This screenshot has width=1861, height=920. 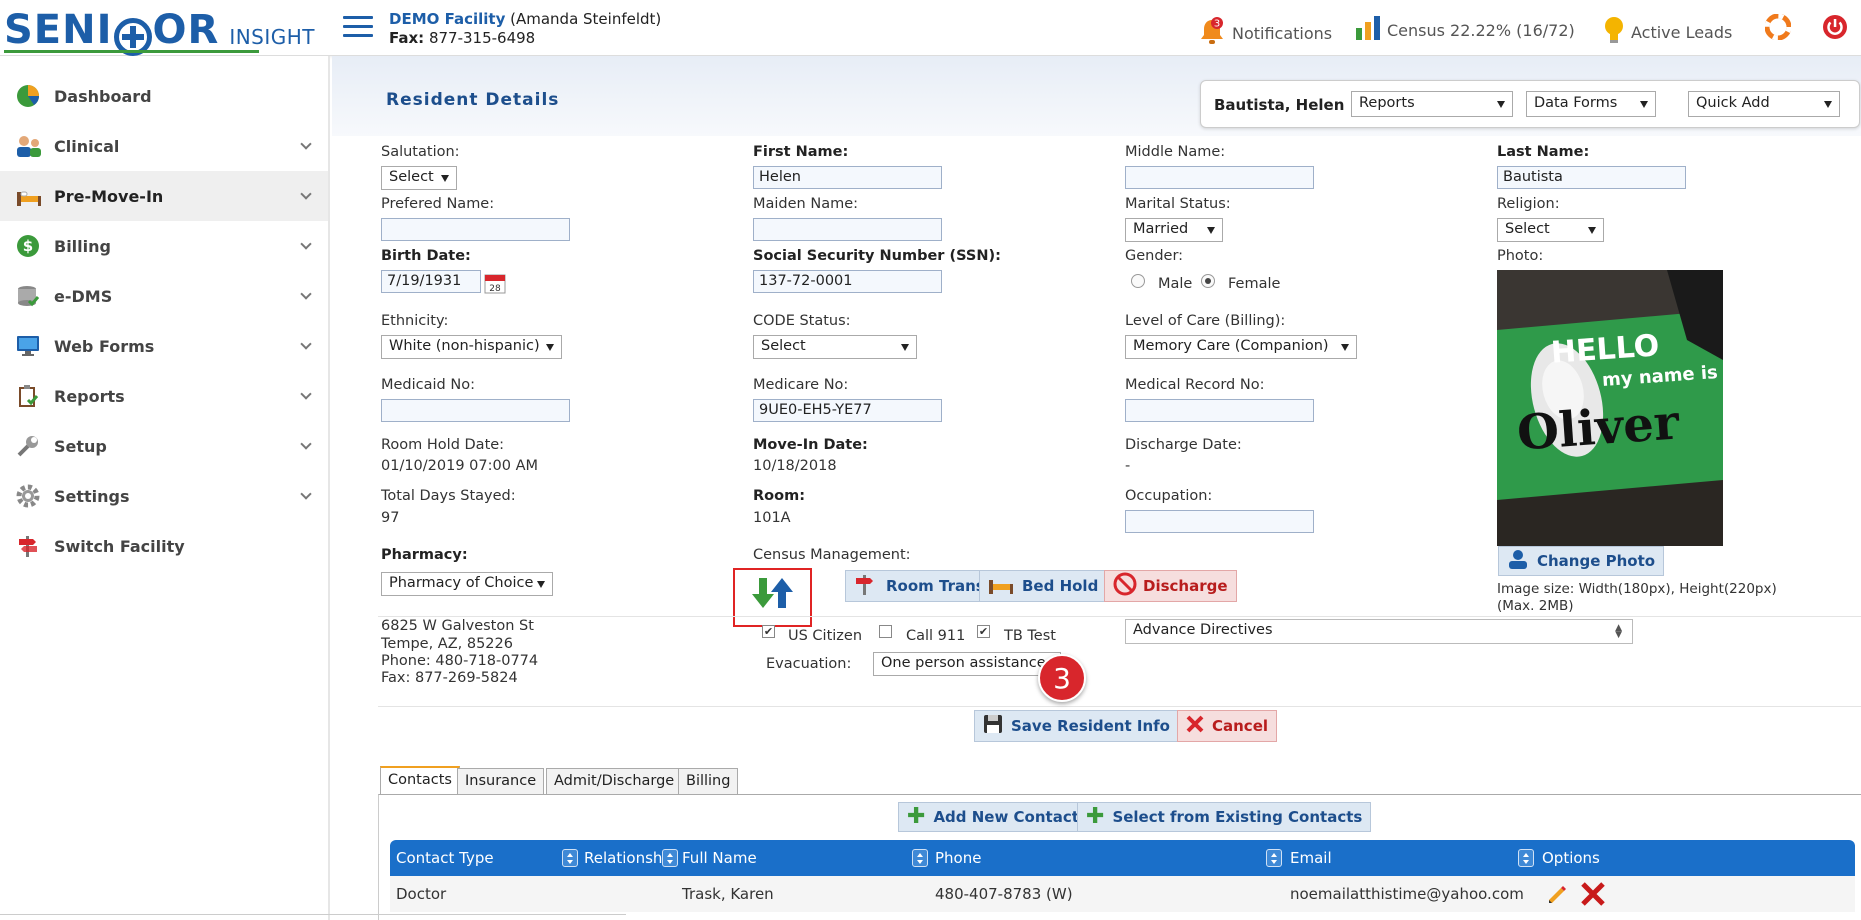 What do you see at coordinates (719, 858) in the screenshot?
I see `column-header-full-name: Full Name` at bounding box center [719, 858].